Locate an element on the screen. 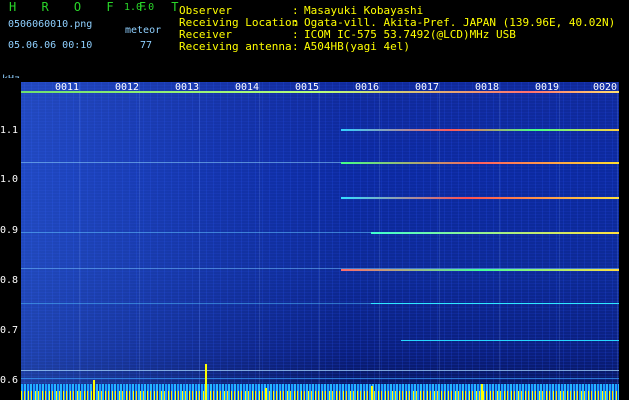 This screenshot has height=400, width=629. receiver-colon: : is located at coordinates (295, 34).